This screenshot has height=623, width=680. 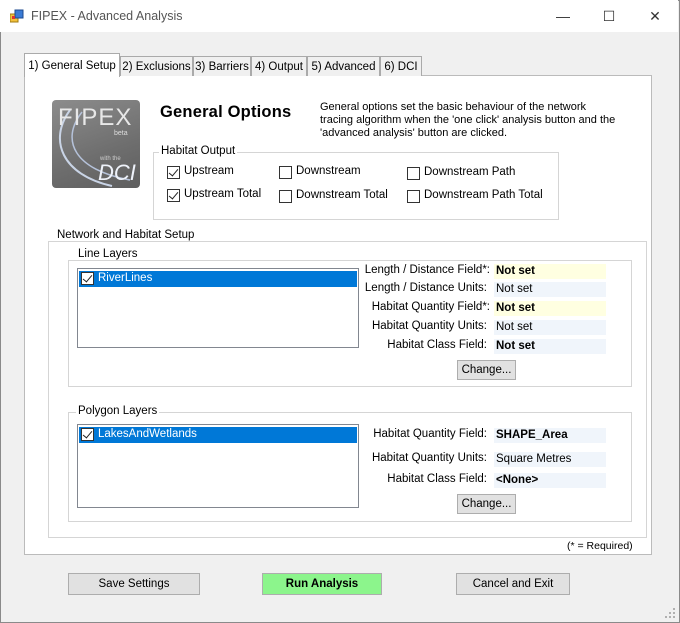 What do you see at coordinates (550, 459) in the screenshot?
I see `polygon-habitat-quantity-units-value: Square Metres` at bounding box center [550, 459].